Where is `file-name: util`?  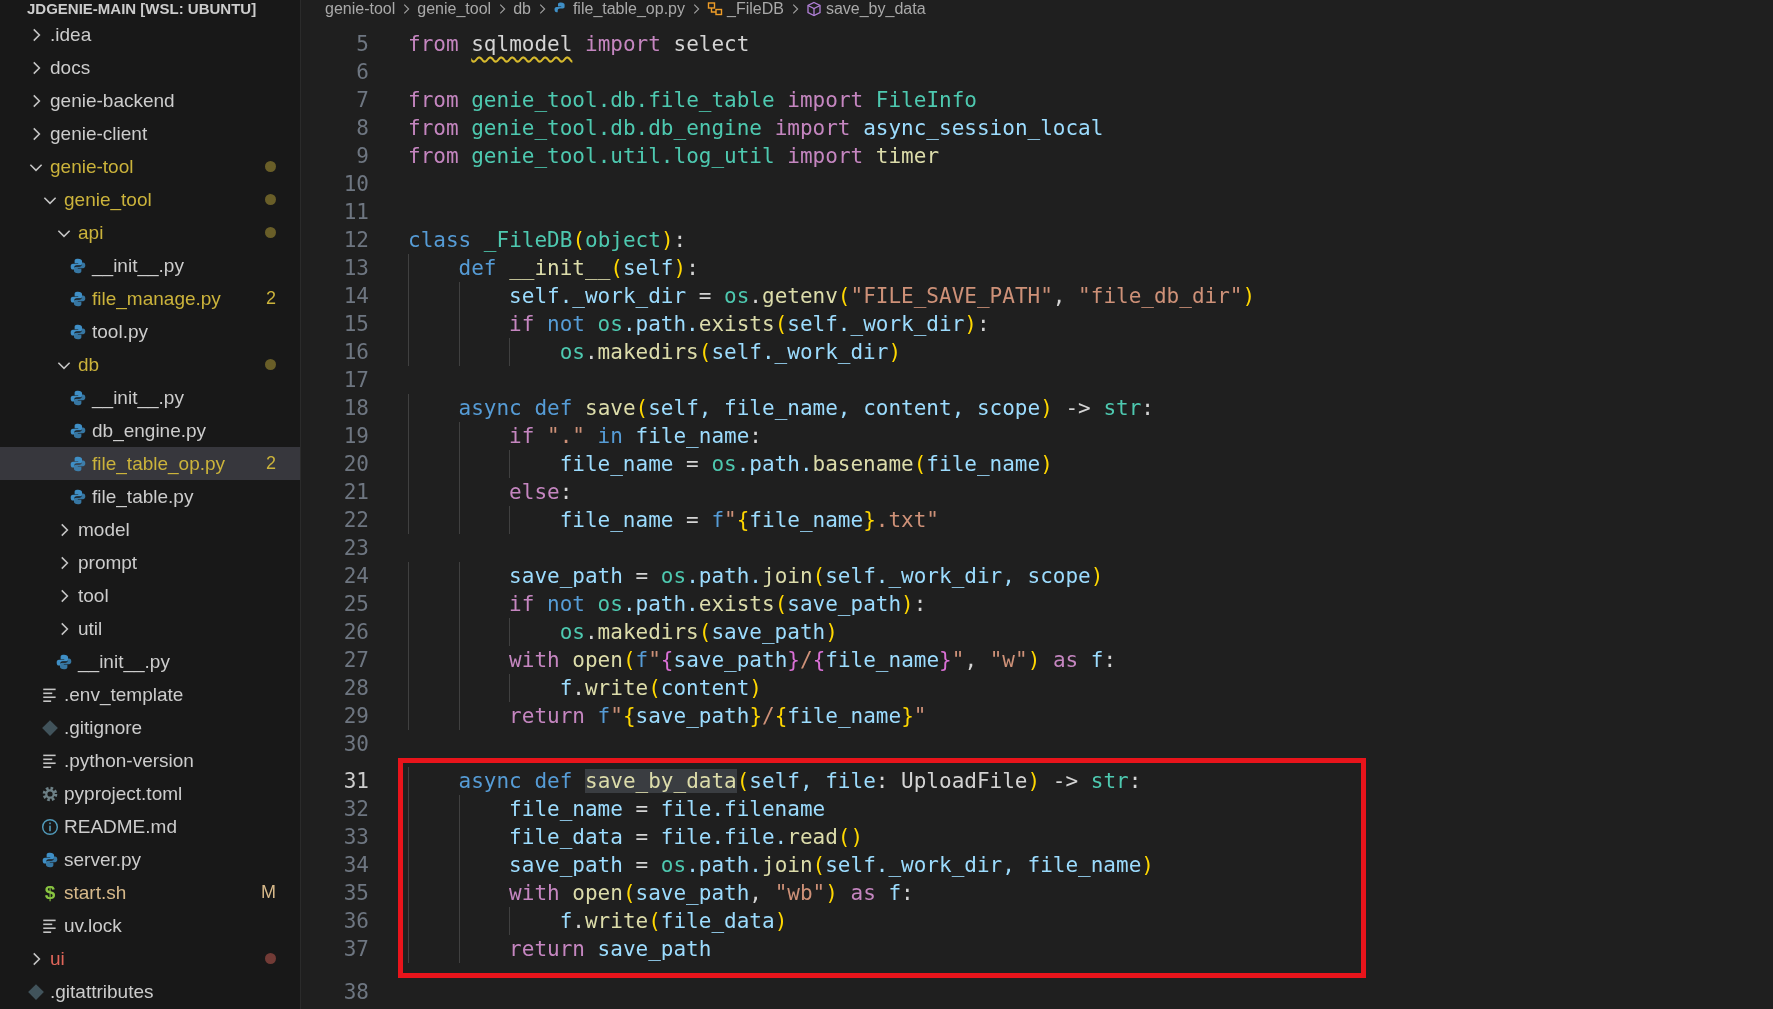 file-name: util is located at coordinates (91, 628).